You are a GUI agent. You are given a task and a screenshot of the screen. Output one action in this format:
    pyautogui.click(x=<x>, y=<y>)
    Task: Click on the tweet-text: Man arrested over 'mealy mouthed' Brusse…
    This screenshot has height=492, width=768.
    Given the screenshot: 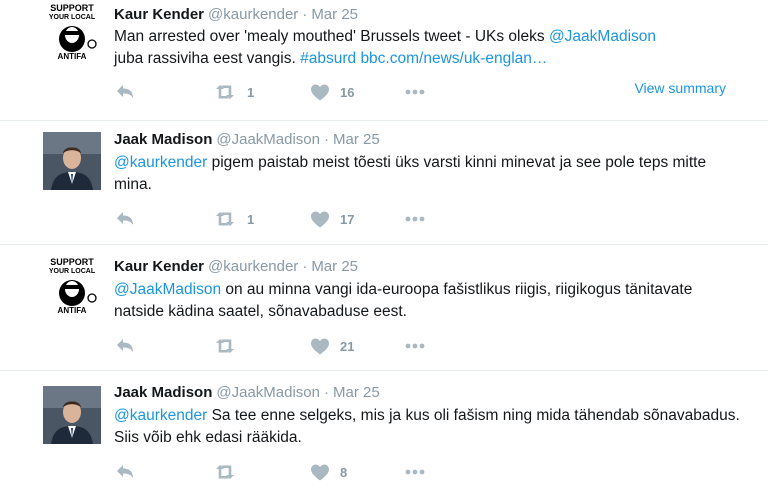 What is the action you would take?
    pyautogui.click(x=429, y=48)
    